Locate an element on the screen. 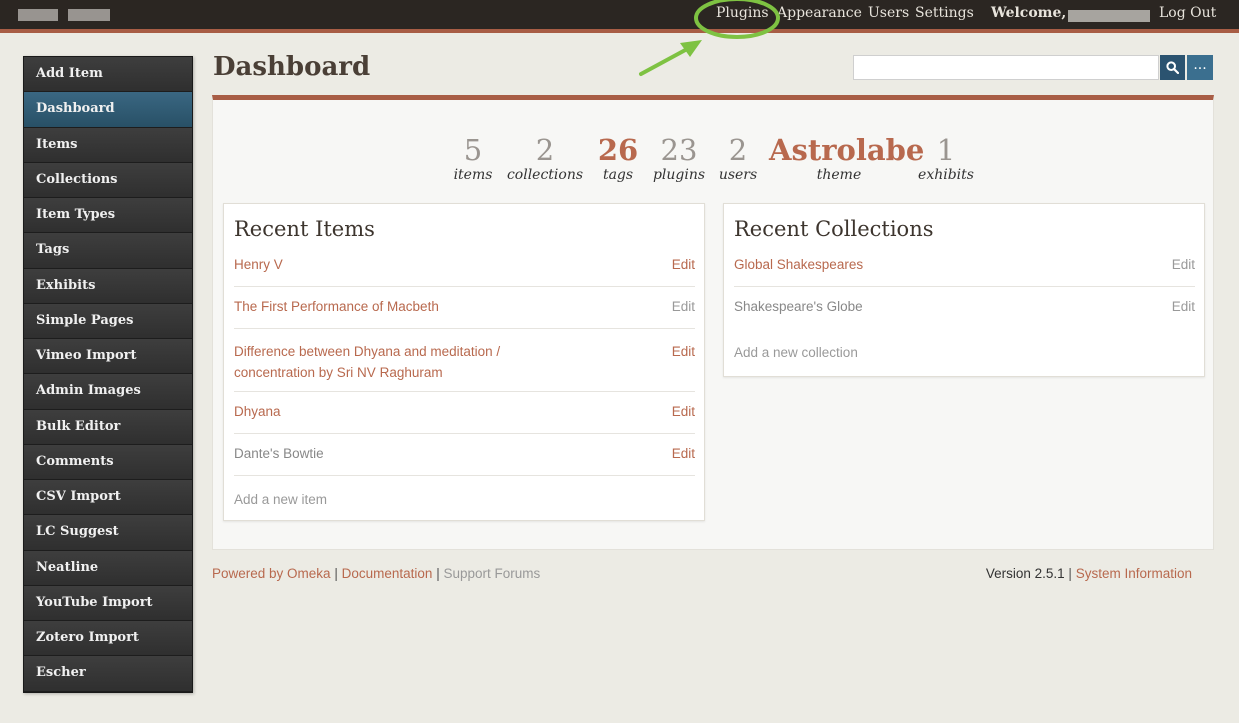 The height and width of the screenshot is (723, 1239). stat-items-value: 5 is located at coordinates (473, 150).